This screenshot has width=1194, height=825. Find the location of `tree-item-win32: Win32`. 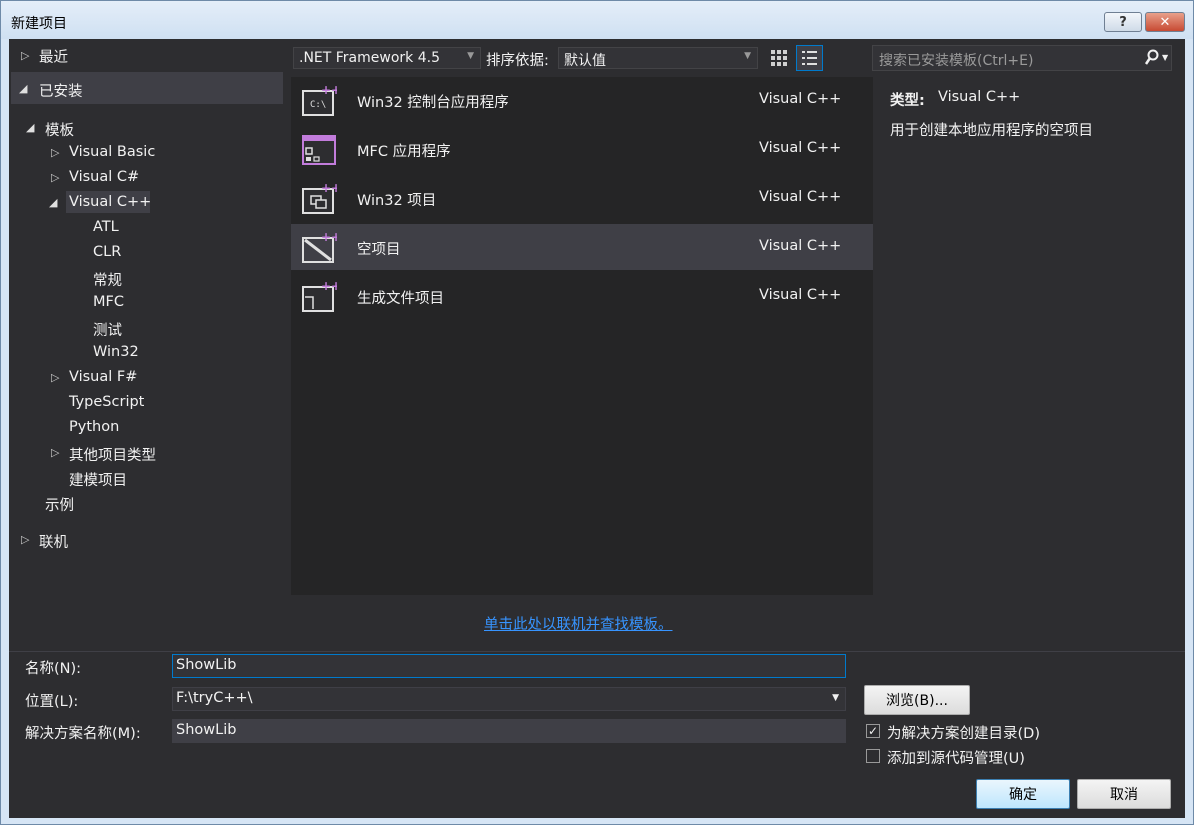

tree-item-win32: Win32 is located at coordinates (116, 352).